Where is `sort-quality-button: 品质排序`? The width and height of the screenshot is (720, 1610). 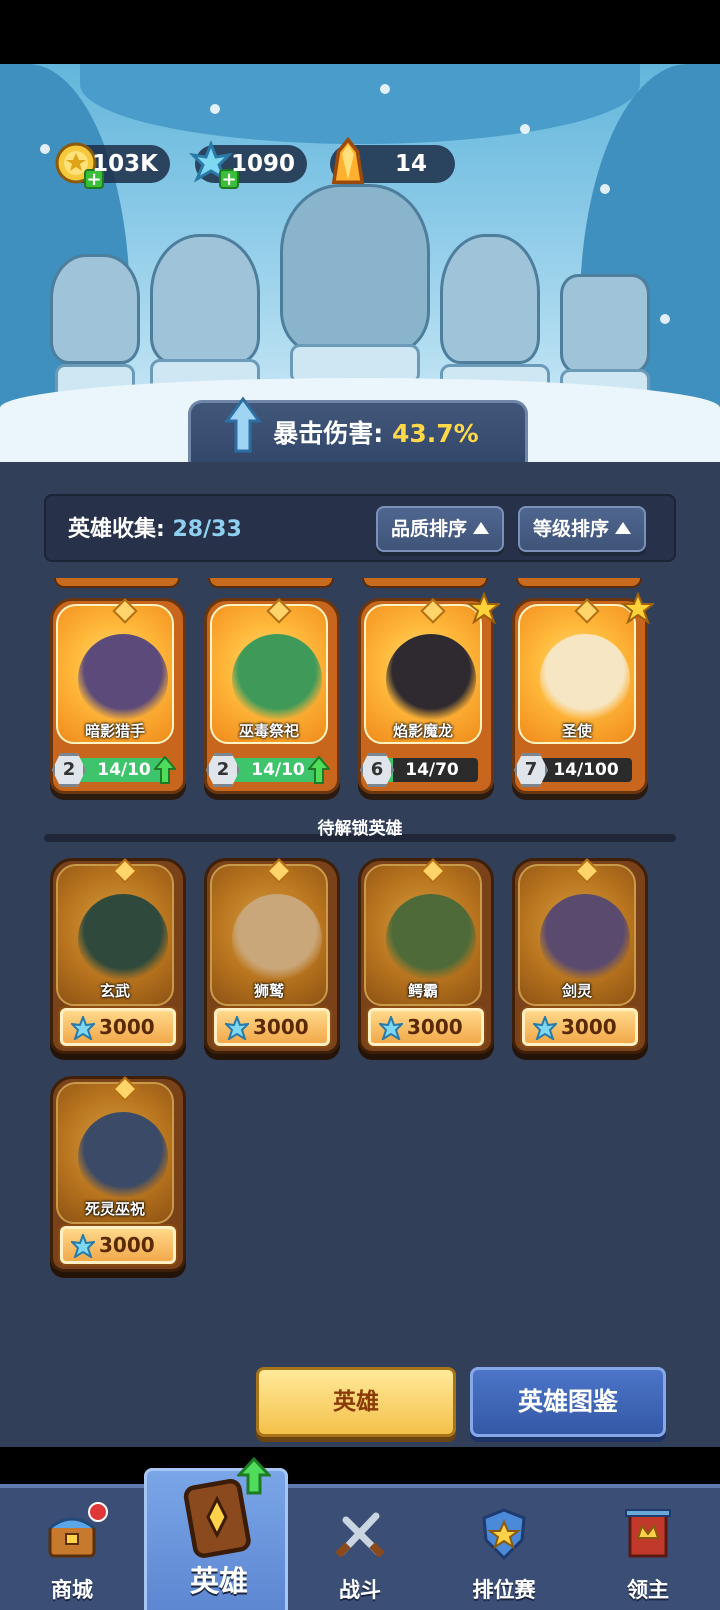 sort-quality-button: 品质排序 is located at coordinates (440, 529).